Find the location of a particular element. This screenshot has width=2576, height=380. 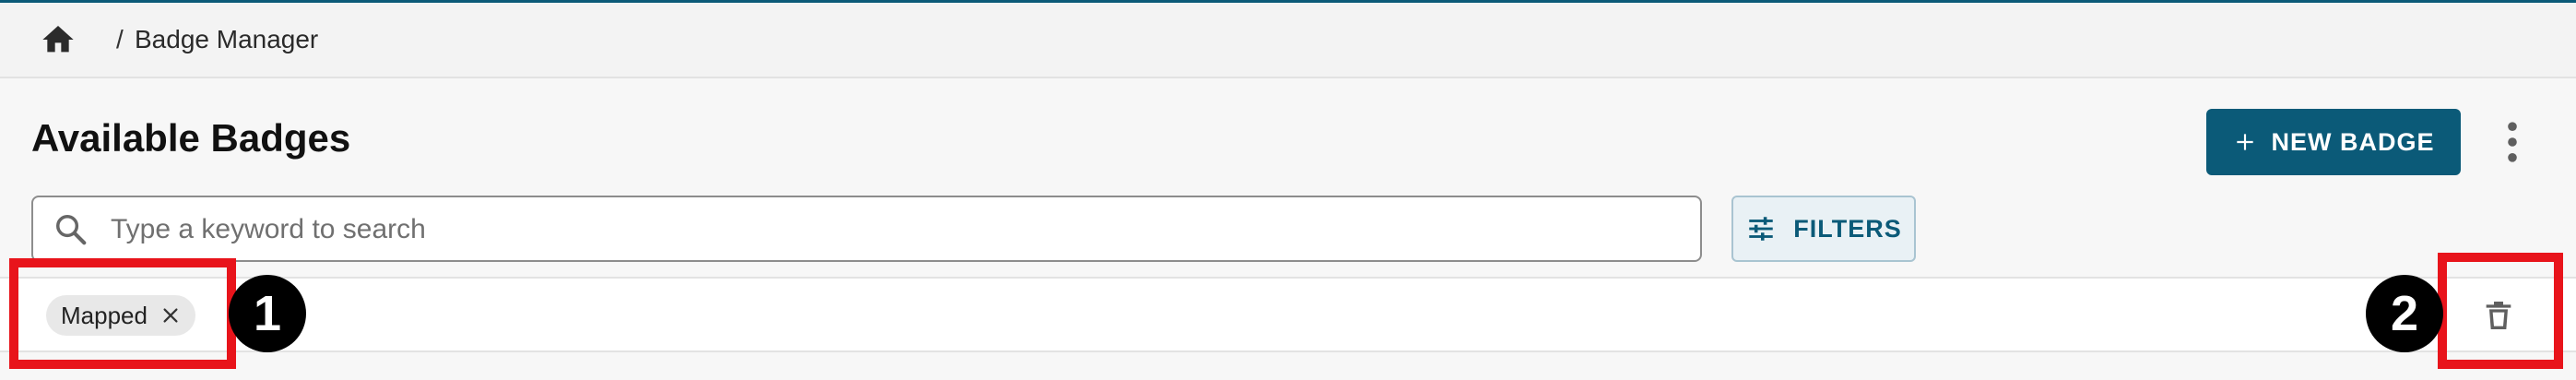

home-icon is located at coordinates (58, 40).